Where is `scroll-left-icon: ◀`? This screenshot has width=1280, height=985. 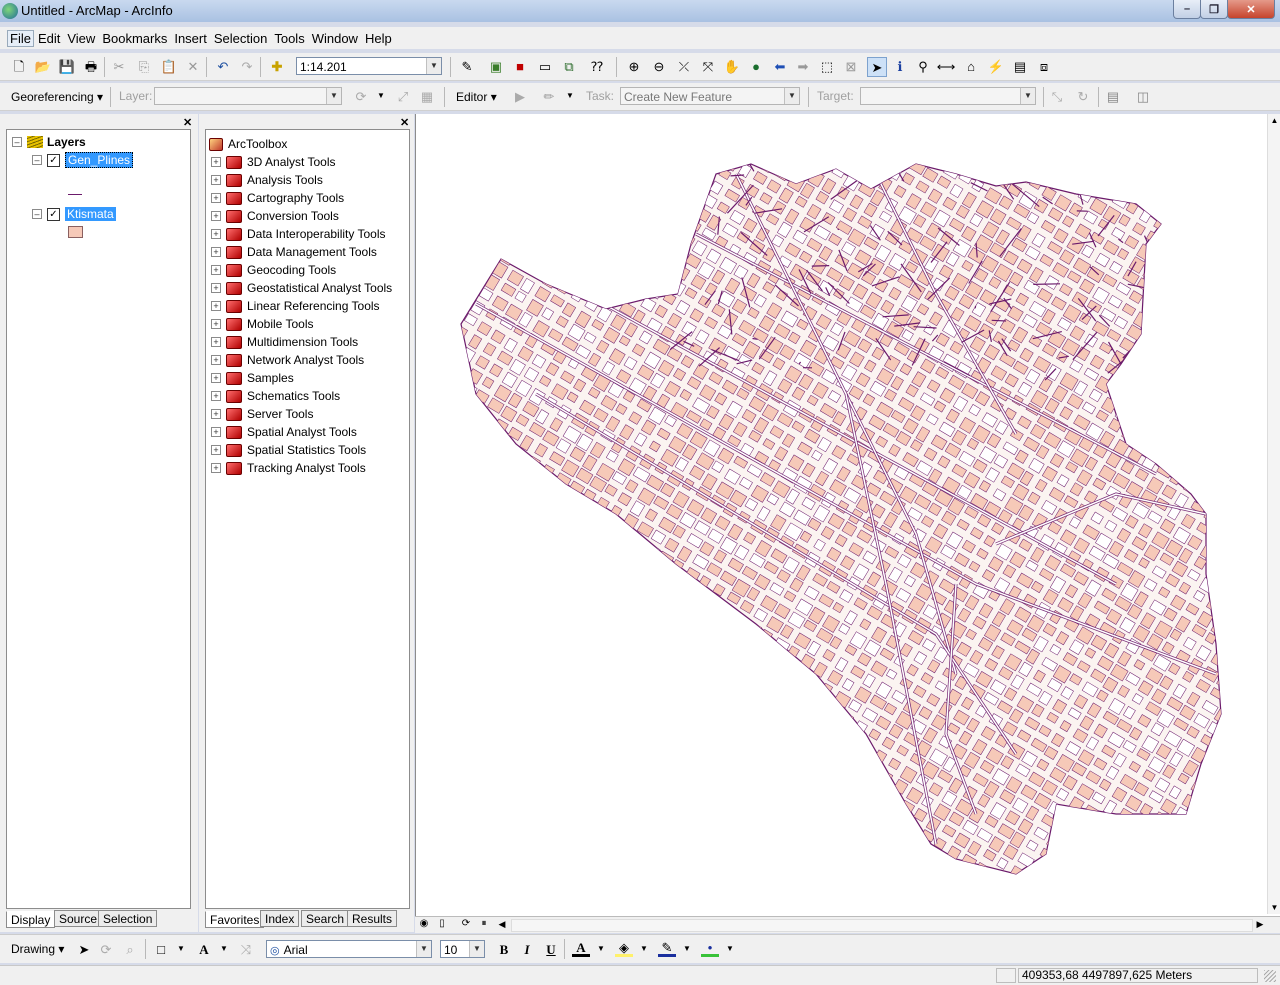
scroll-left-icon: ◀ is located at coordinates (502, 924).